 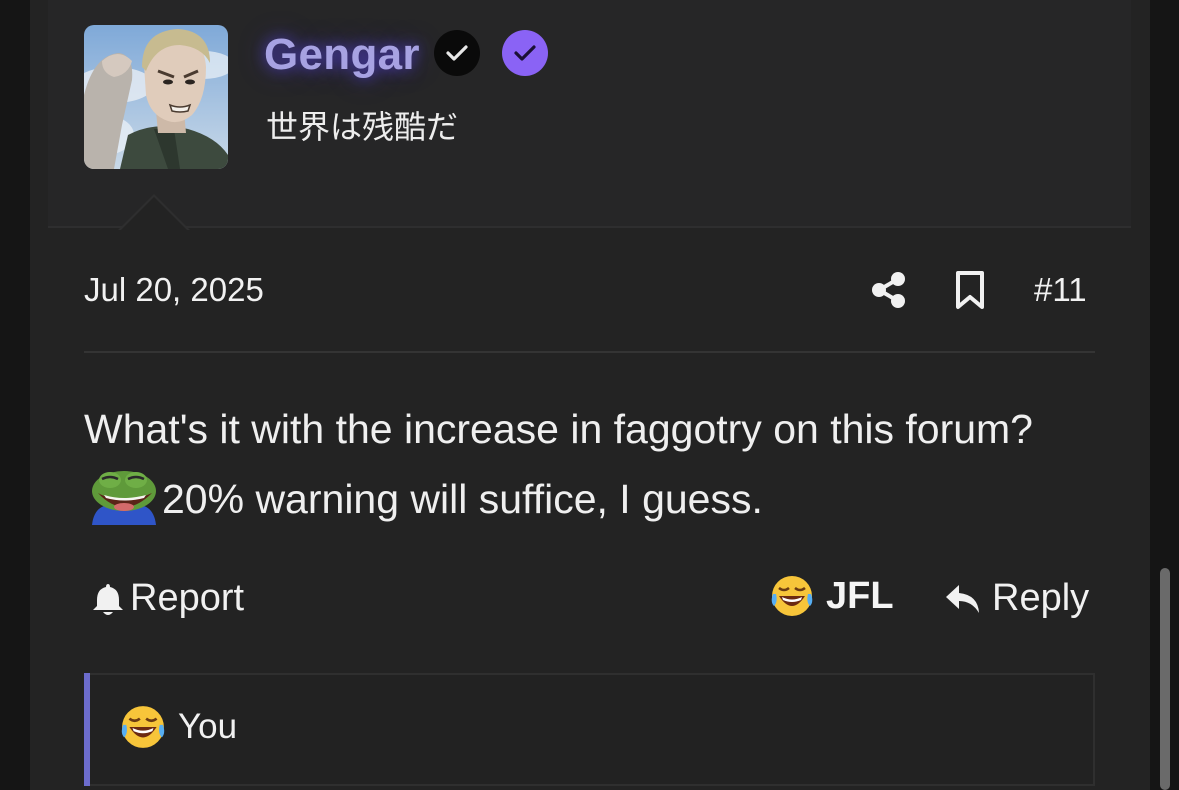 I want to click on reply-icon, so click(x=962, y=598).